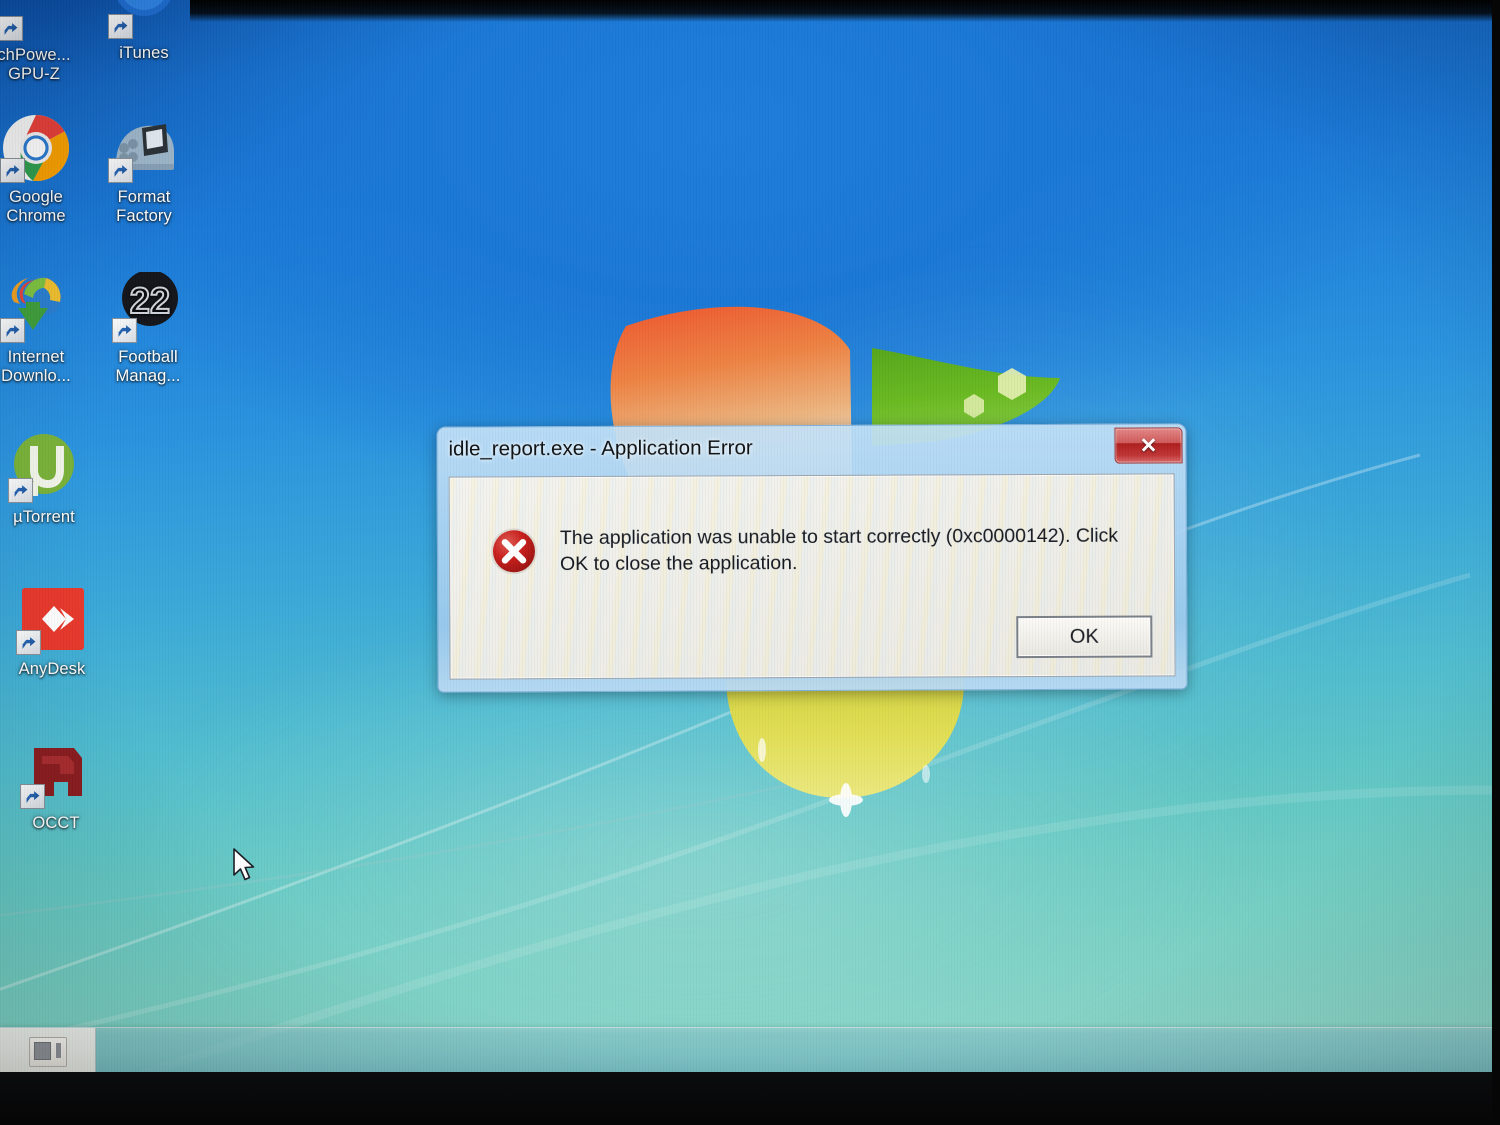 This screenshot has height=1125, width=1500. What do you see at coordinates (150, 300) in the screenshot?
I see `svg-text: 22` at bounding box center [150, 300].